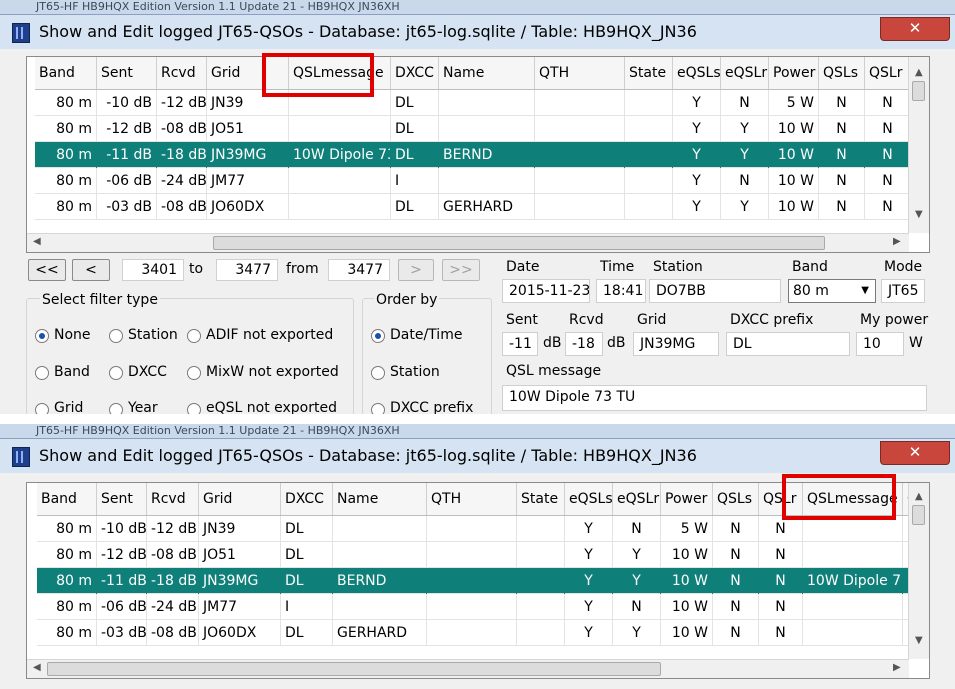 The width and height of the screenshot is (955, 689). Describe the element at coordinates (147, 372) in the screenshot. I see `filter-label-dxcc: DXCC` at that location.